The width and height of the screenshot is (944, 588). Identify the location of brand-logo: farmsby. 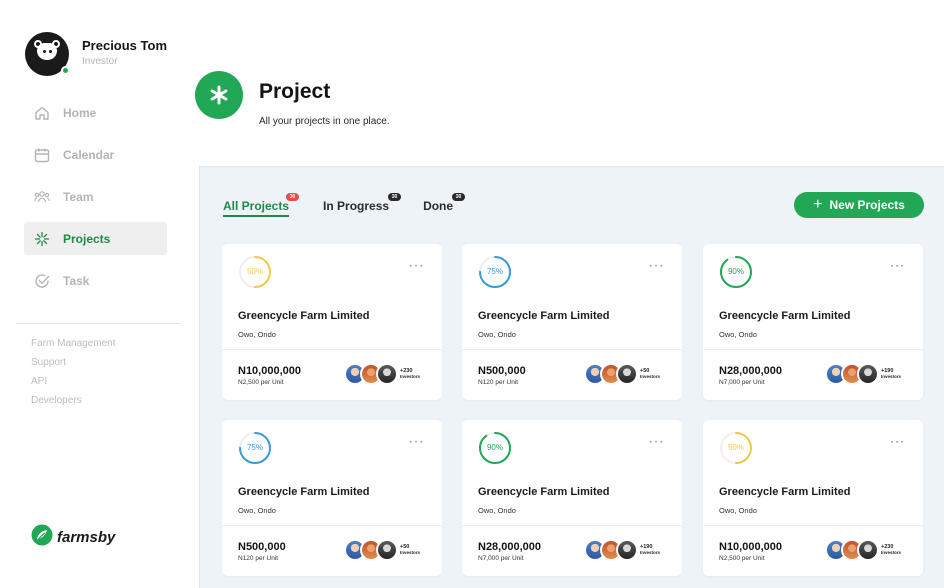
(73, 537).